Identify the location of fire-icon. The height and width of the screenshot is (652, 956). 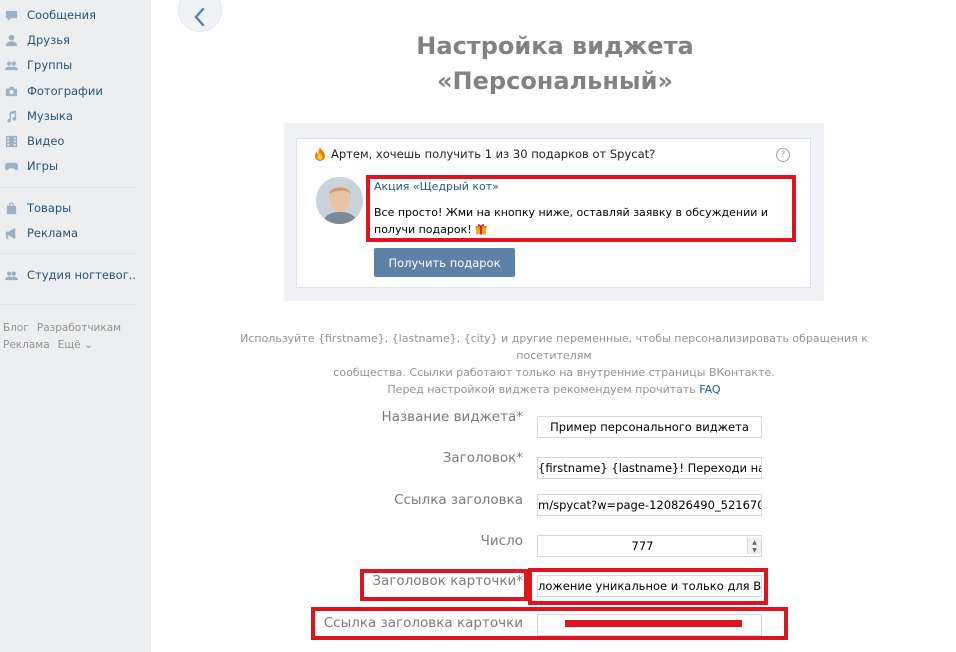
(320, 154).